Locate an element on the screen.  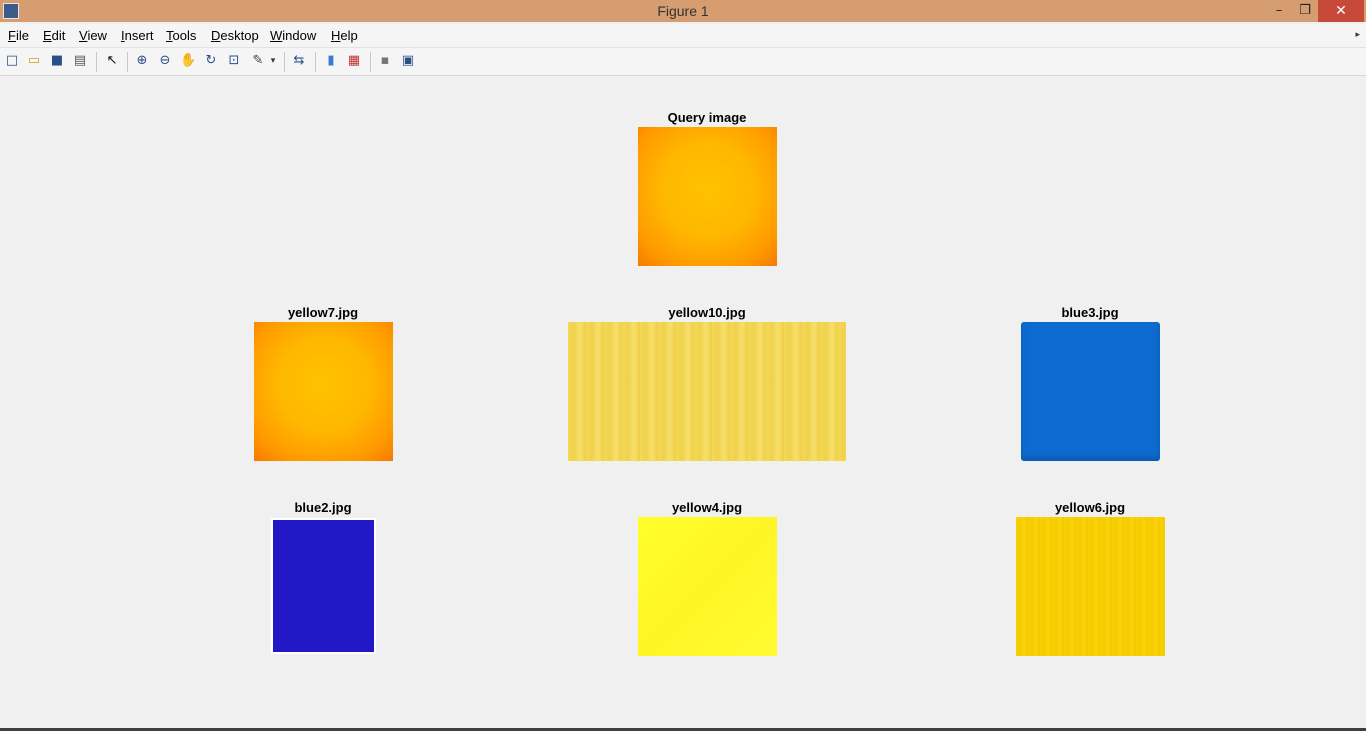
menu-file: File is located at coordinates (18, 35).